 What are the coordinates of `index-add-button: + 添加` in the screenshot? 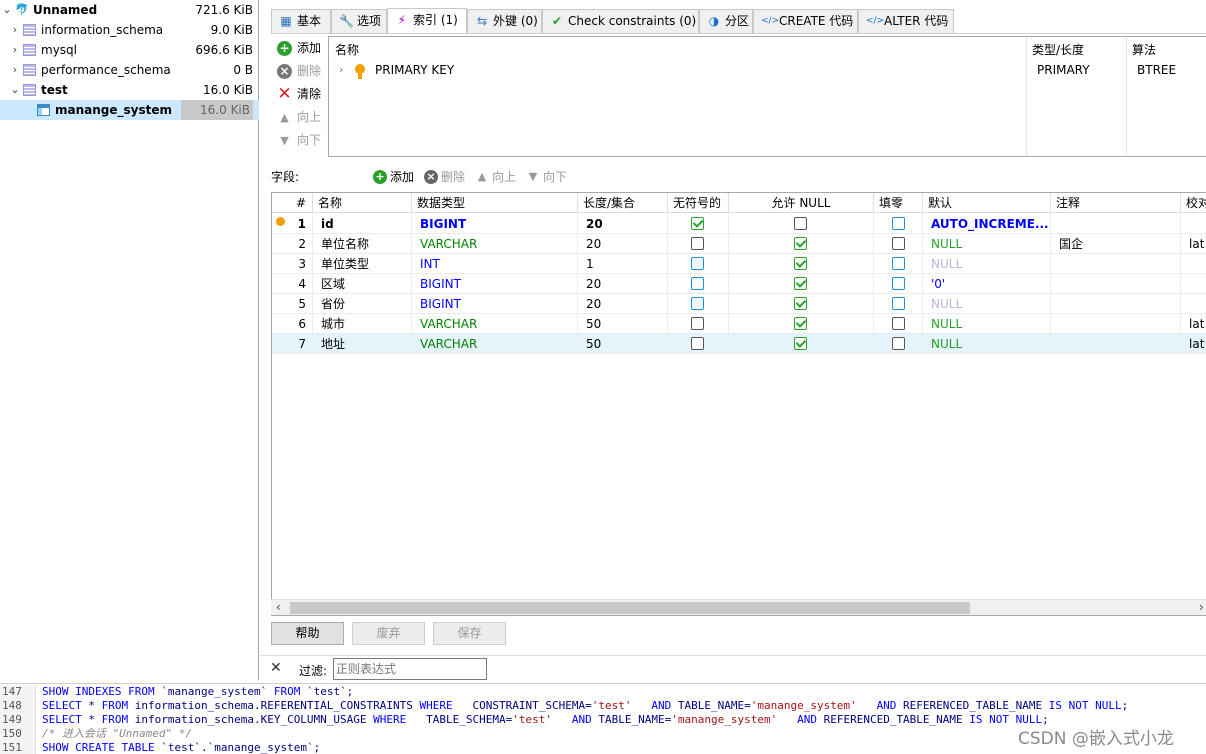 It's located at (299, 48).